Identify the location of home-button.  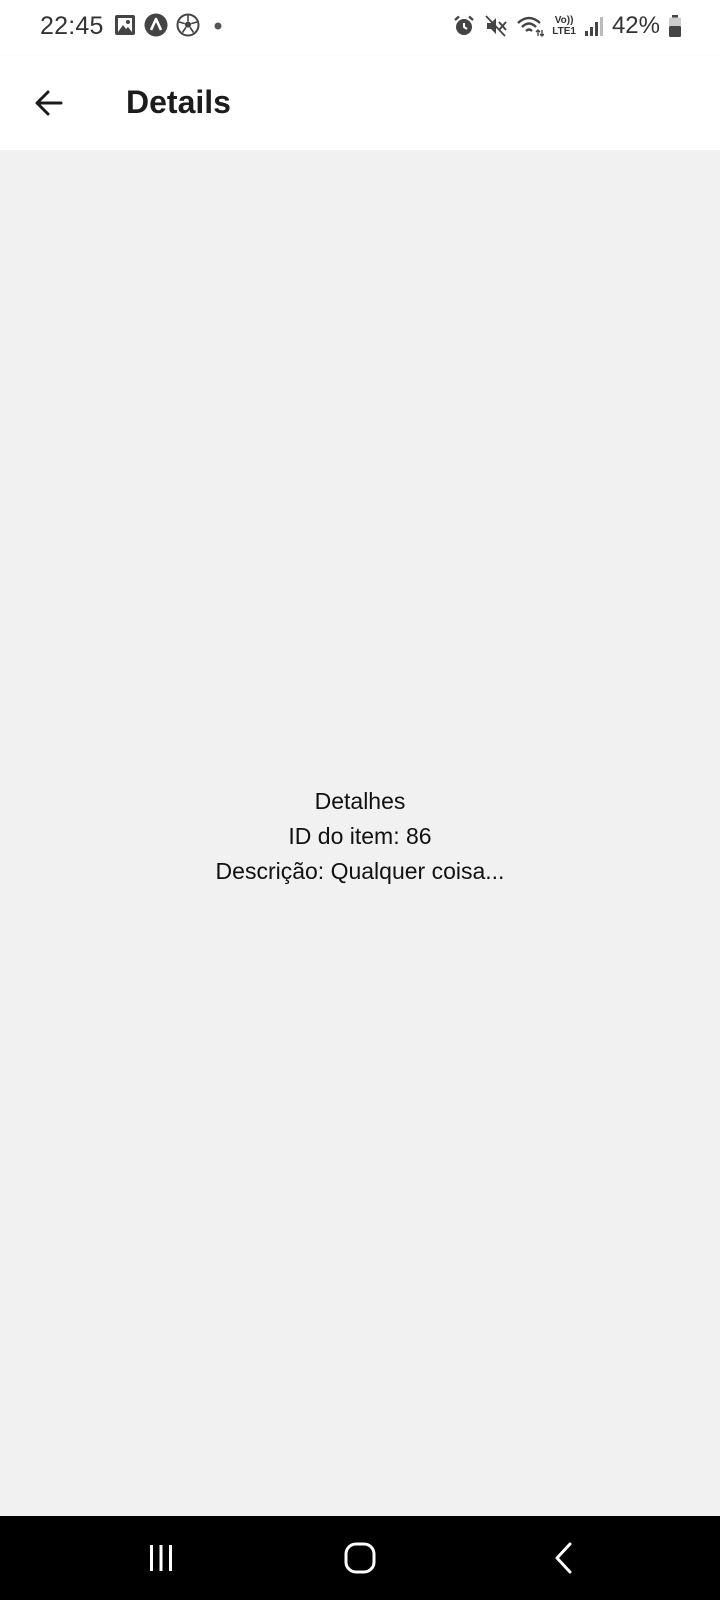
(360, 1558).